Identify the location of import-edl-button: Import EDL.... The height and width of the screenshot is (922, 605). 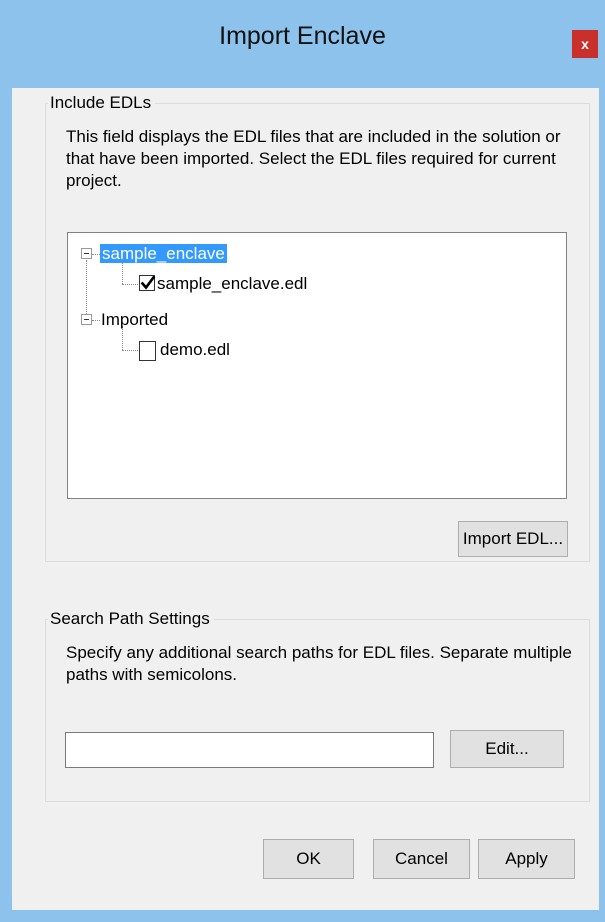
(513, 539).